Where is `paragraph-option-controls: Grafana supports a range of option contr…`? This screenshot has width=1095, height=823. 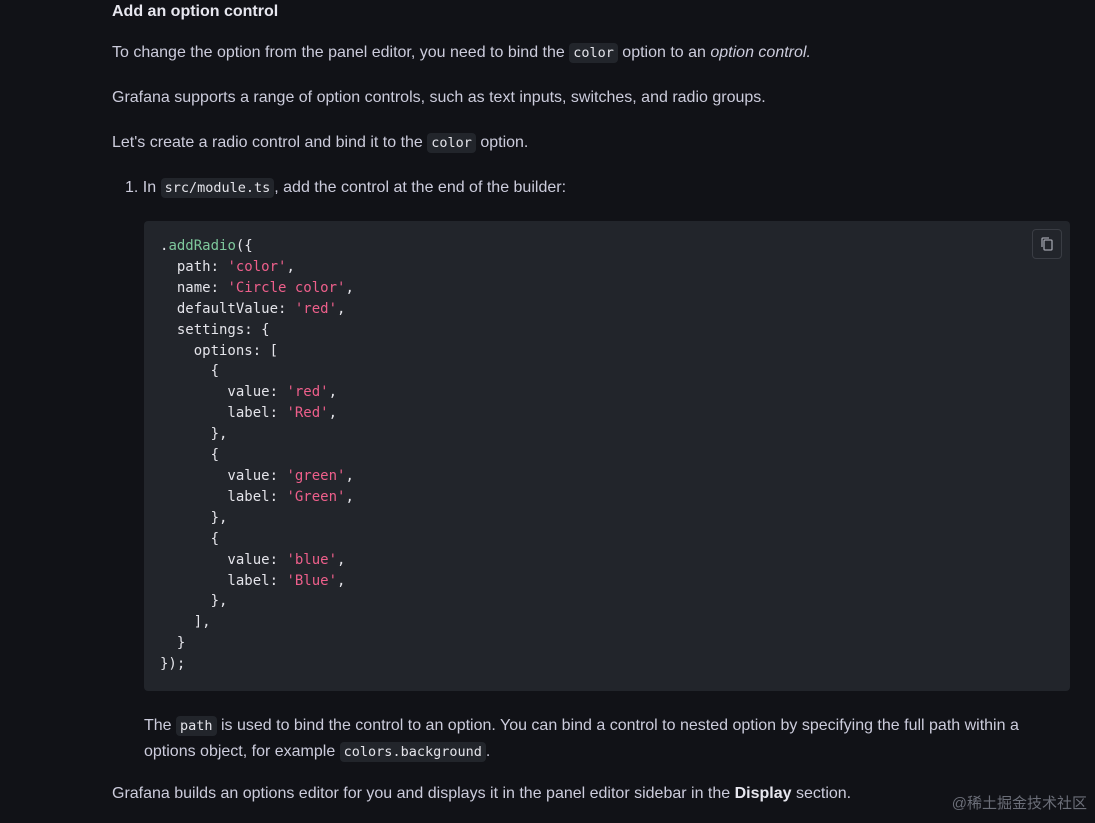
paragraph-option-controls: Grafana supports a range of option contr… is located at coordinates (439, 97).